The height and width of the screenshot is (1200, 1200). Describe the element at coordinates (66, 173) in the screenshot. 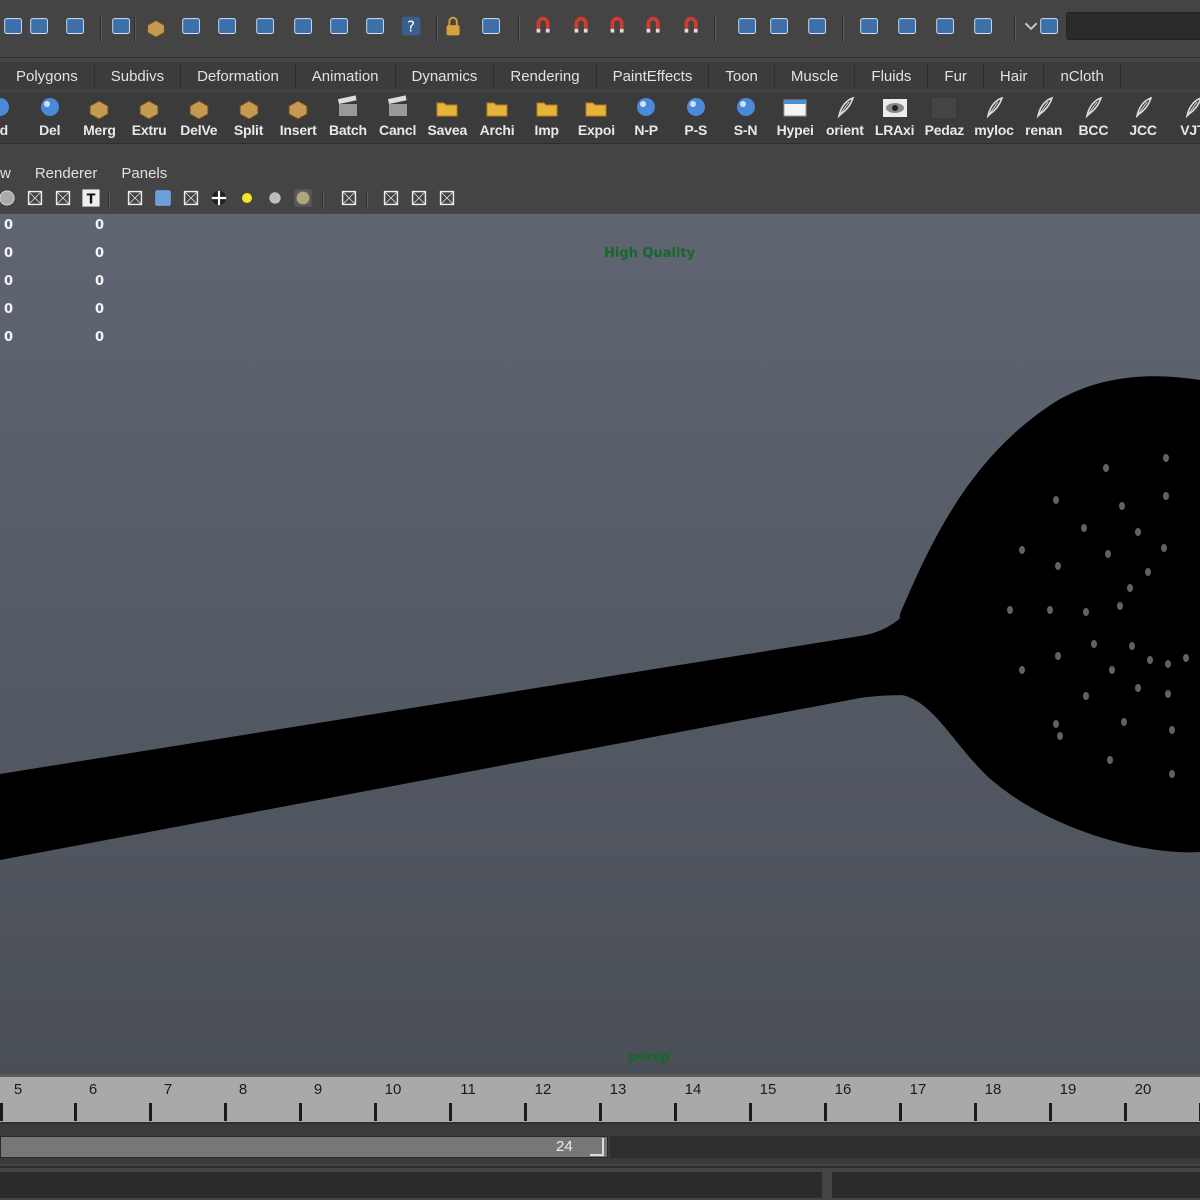

I see `menu-renderer: Renderer` at that location.